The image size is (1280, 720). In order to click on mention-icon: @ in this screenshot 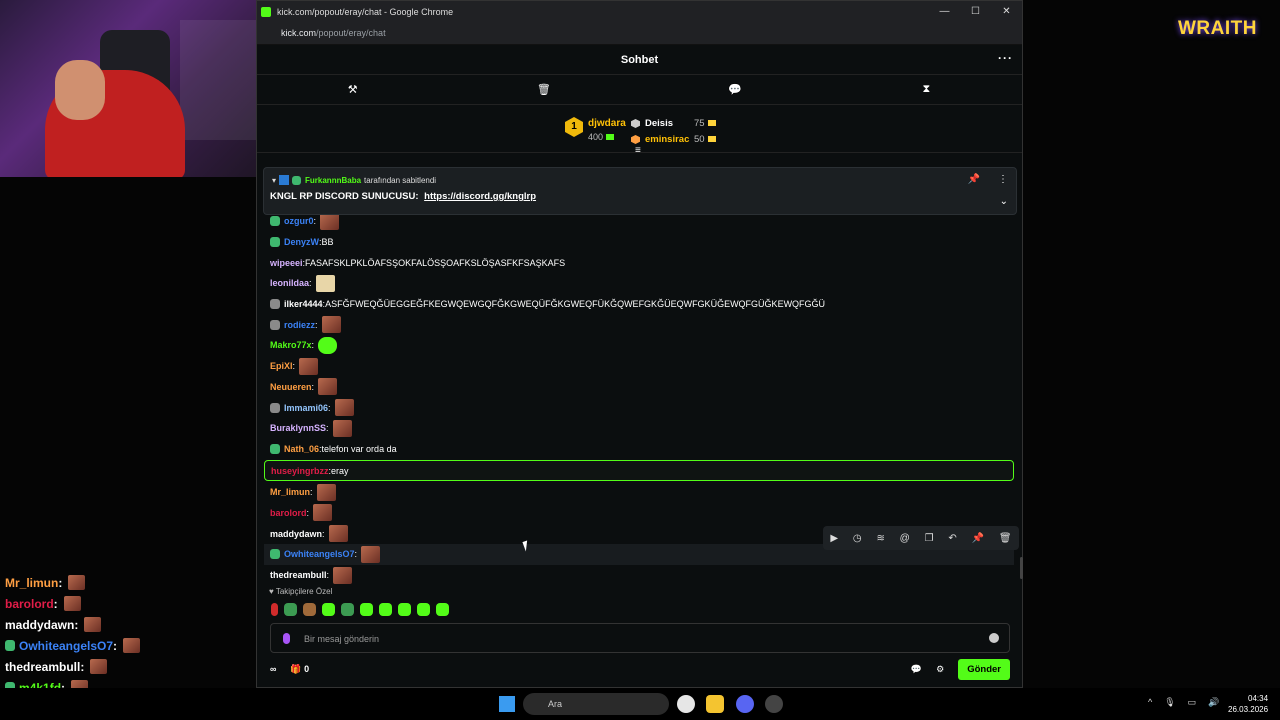, I will do `click(905, 538)`.